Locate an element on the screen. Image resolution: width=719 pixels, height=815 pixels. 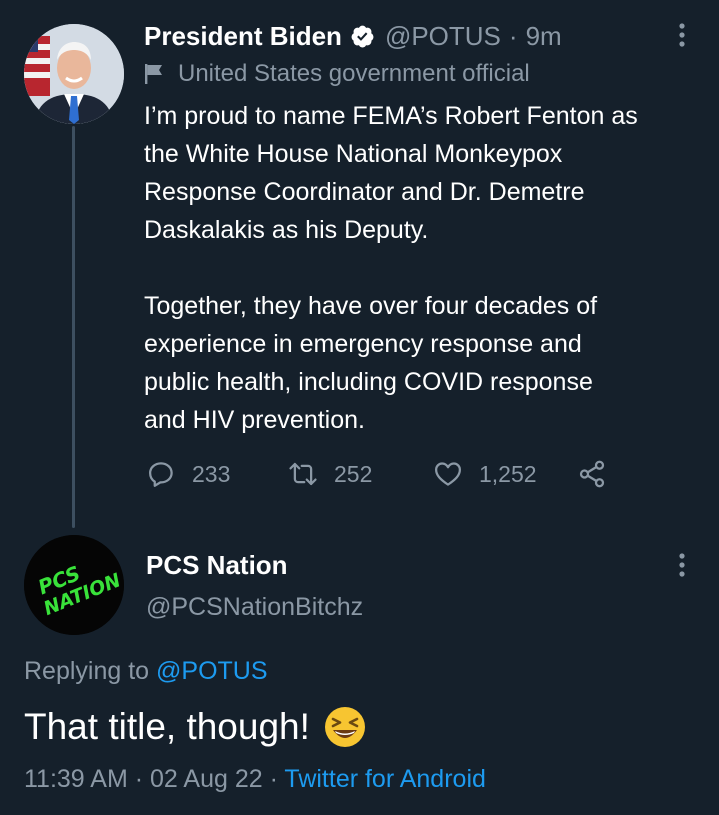
like-count: 1,252 is located at coordinates (508, 473).